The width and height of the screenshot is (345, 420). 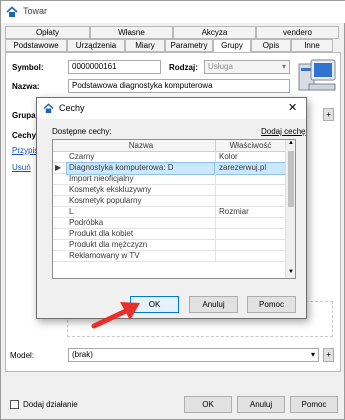 What do you see at coordinates (22, 355) in the screenshot?
I see `model-label: Model:` at bounding box center [22, 355].